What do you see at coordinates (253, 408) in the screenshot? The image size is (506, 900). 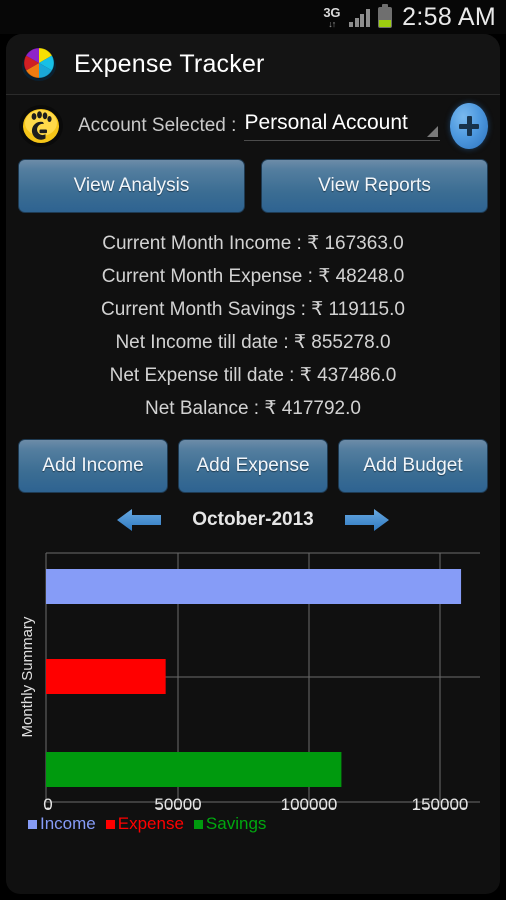 I see `summary-line: Net Balance : ₹ 417792.0` at bounding box center [253, 408].